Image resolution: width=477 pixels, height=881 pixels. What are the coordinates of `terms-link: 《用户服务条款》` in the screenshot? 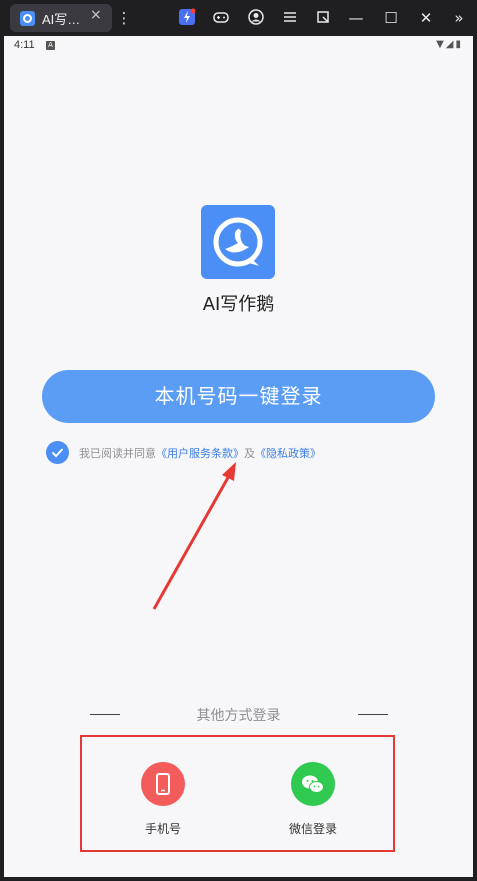 It's located at (200, 453).